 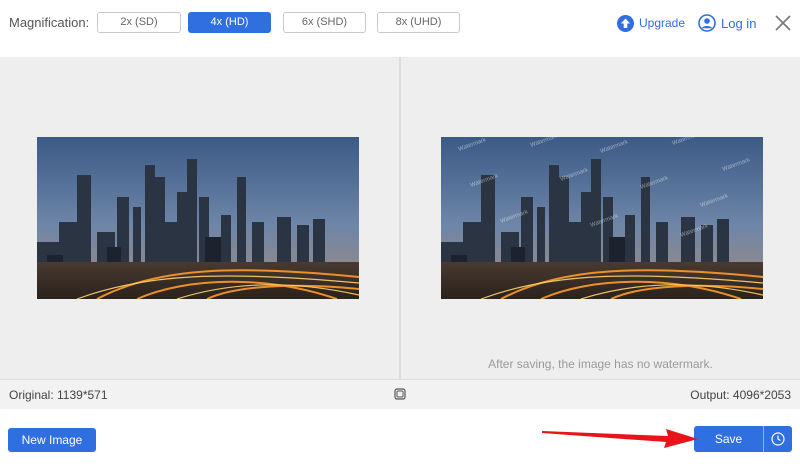 I want to click on login-link: Log in, so click(x=727, y=23).